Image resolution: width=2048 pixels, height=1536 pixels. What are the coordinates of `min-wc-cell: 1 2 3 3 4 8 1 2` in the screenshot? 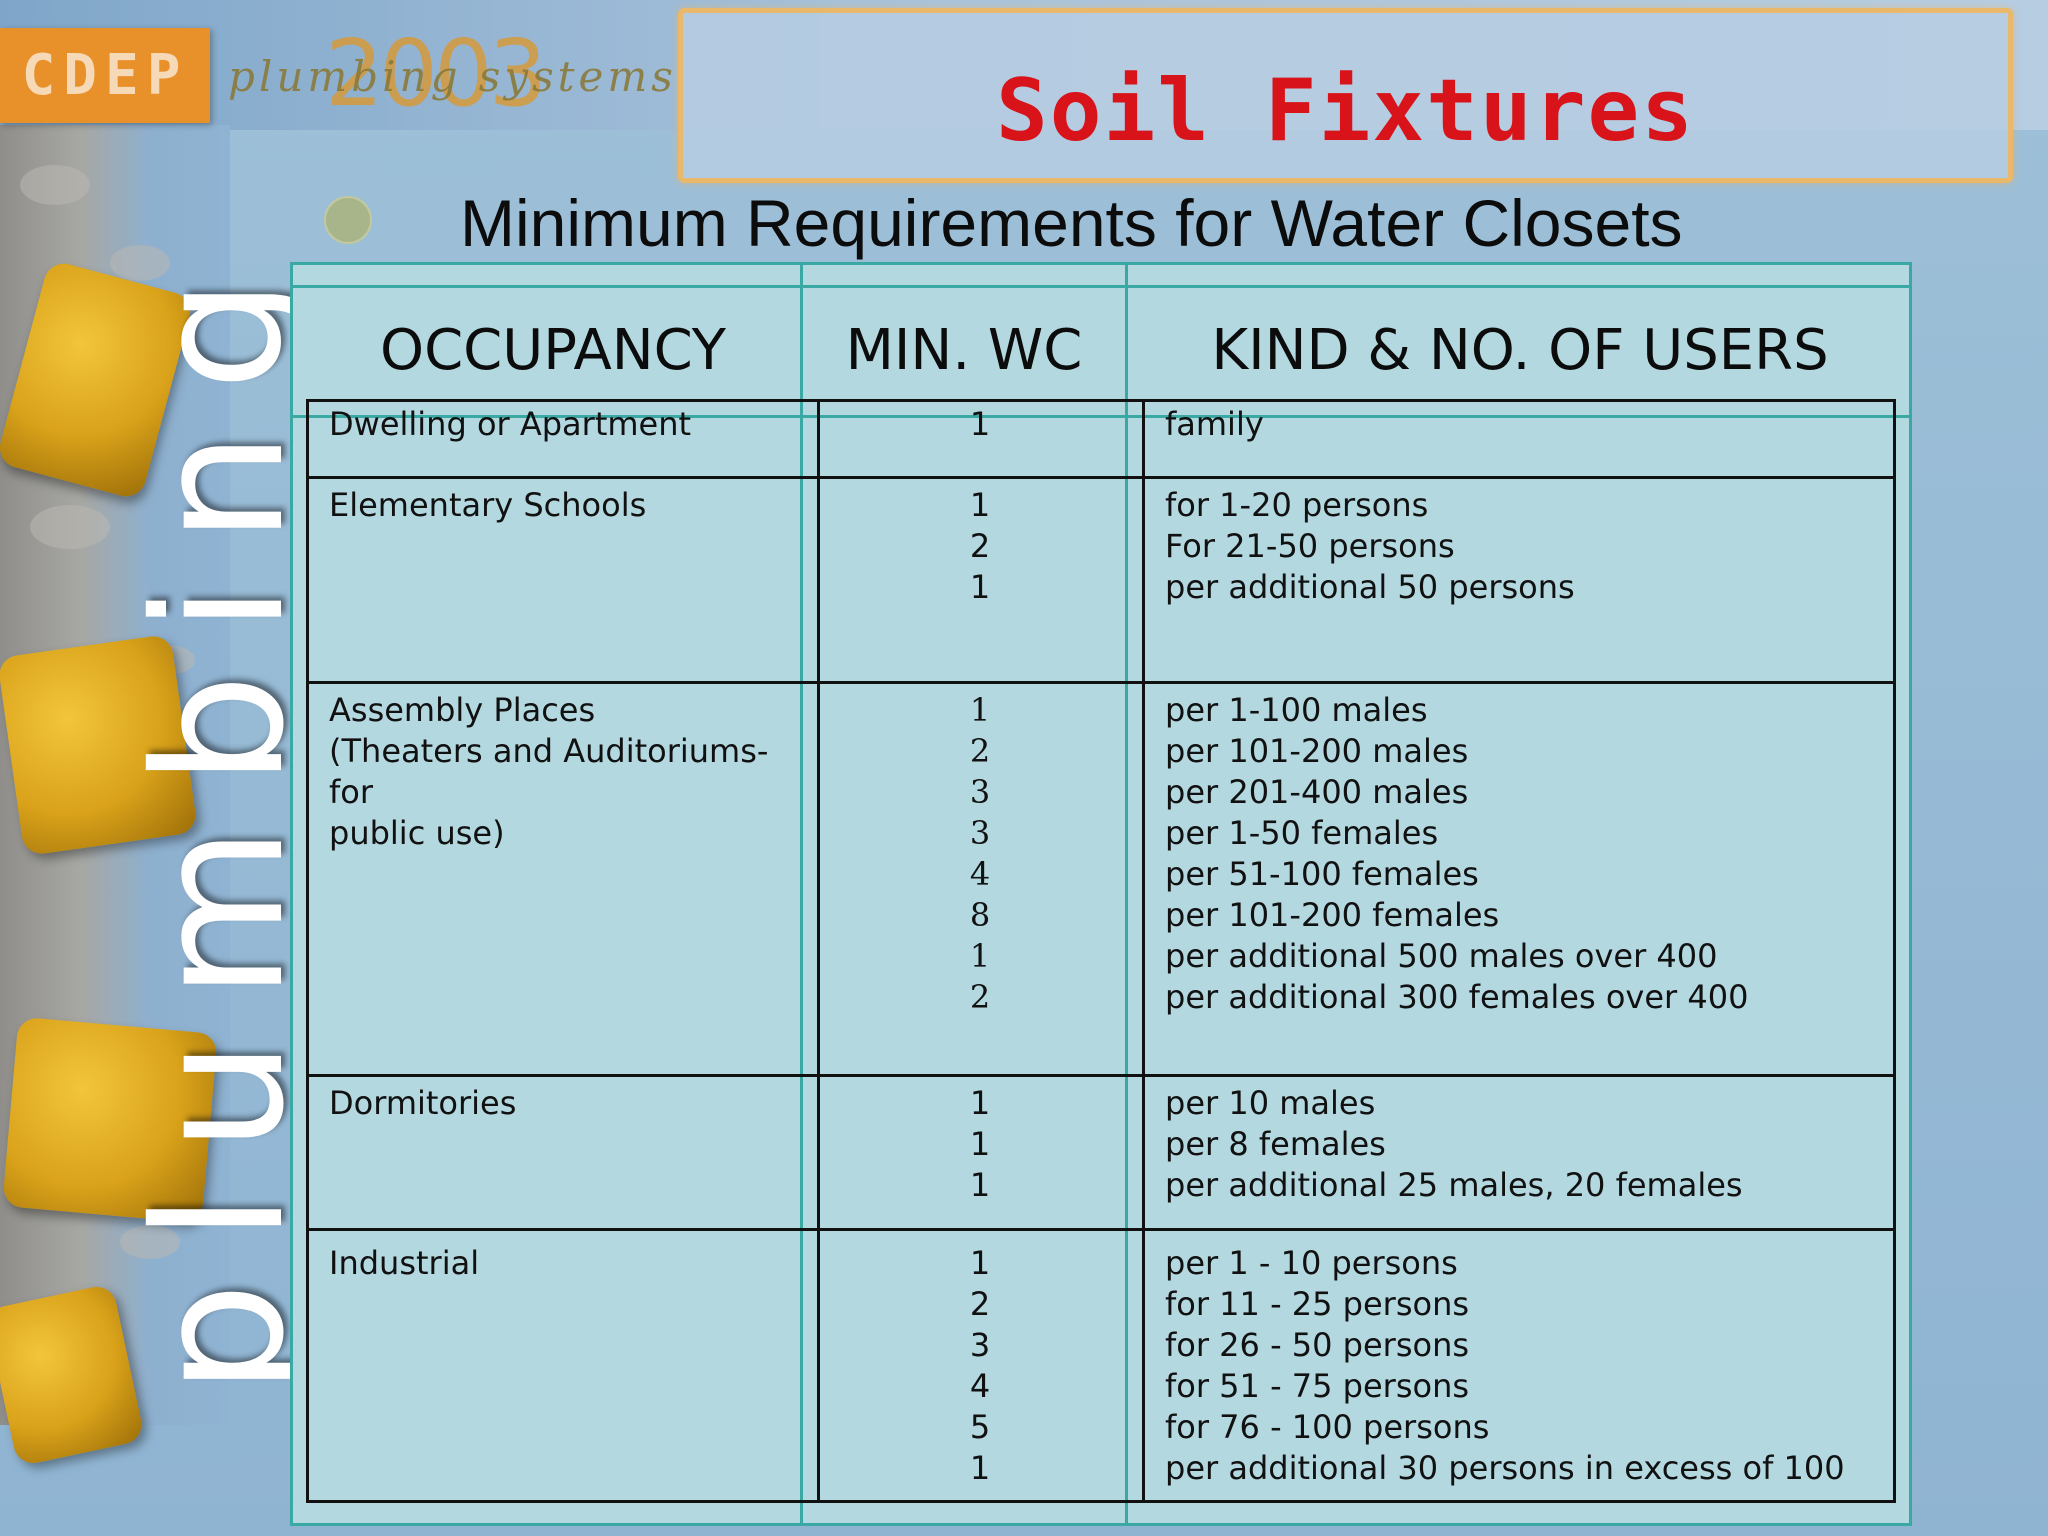 It's located at (980, 853).